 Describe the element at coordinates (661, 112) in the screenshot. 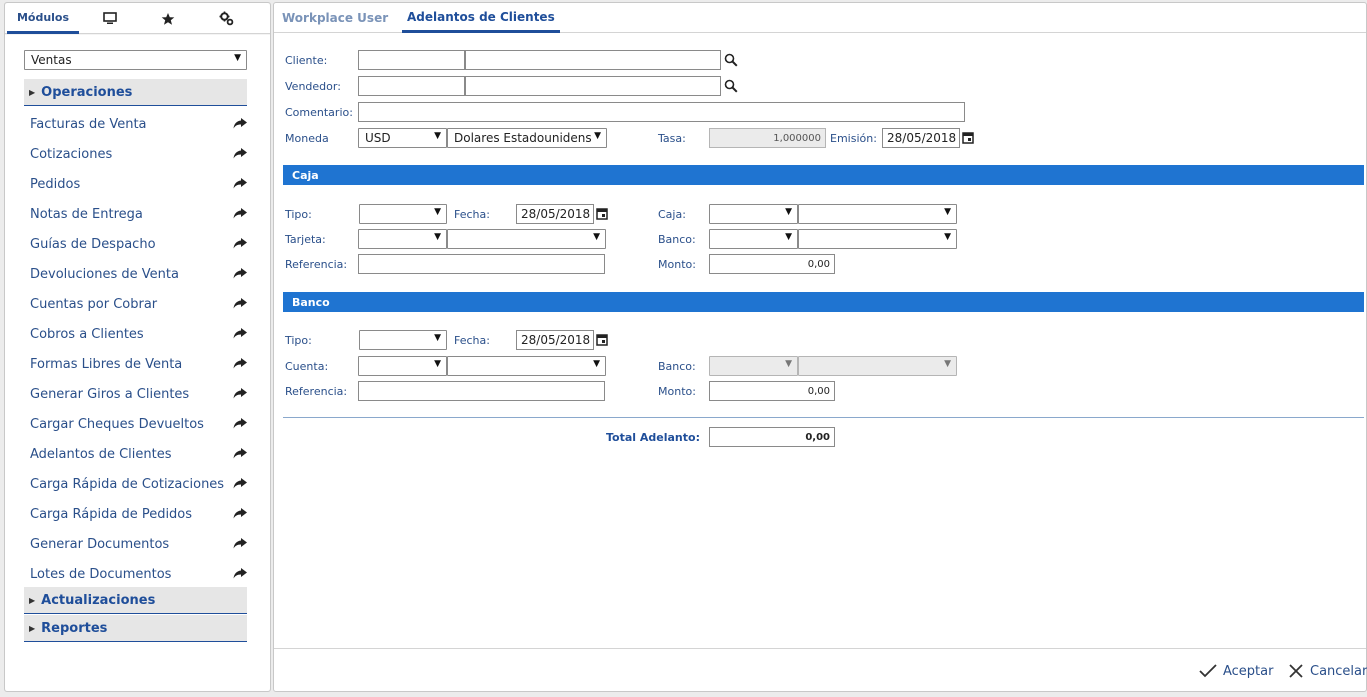

I see `comentario-input` at that location.